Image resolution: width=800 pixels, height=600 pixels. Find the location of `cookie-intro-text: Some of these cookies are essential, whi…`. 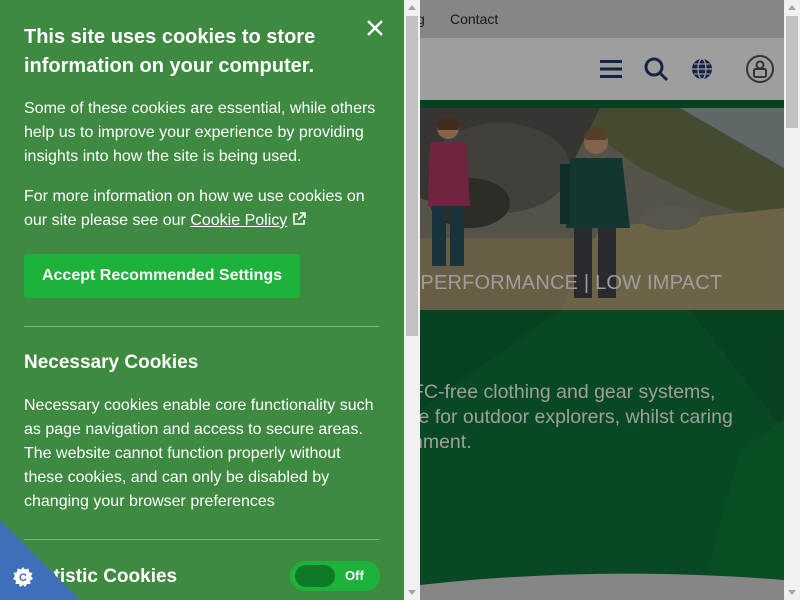

cookie-intro-text: Some of these cookies are essential, whi… is located at coordinates (200, 132).